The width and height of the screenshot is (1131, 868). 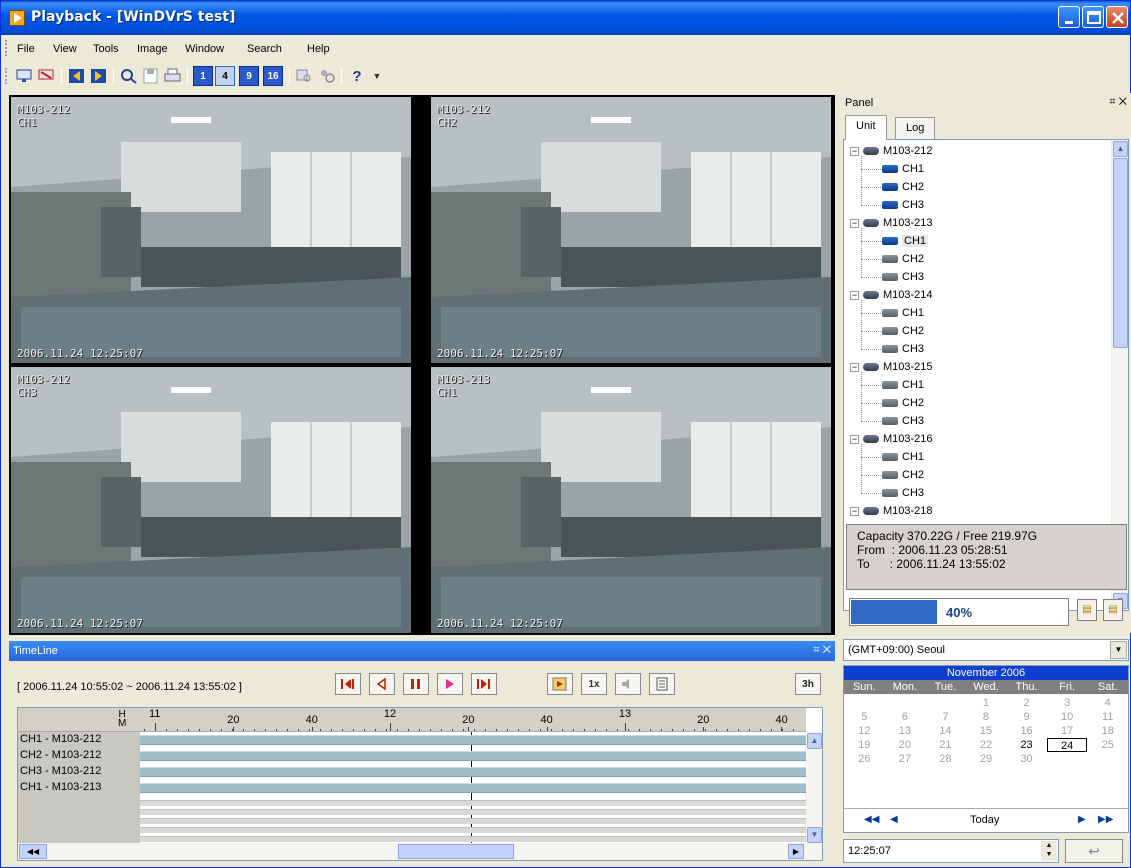 What do you see at coordinates (986, 745) in the screenshot?
I see `calendar-day: 22` at bounding box center [986, 745].